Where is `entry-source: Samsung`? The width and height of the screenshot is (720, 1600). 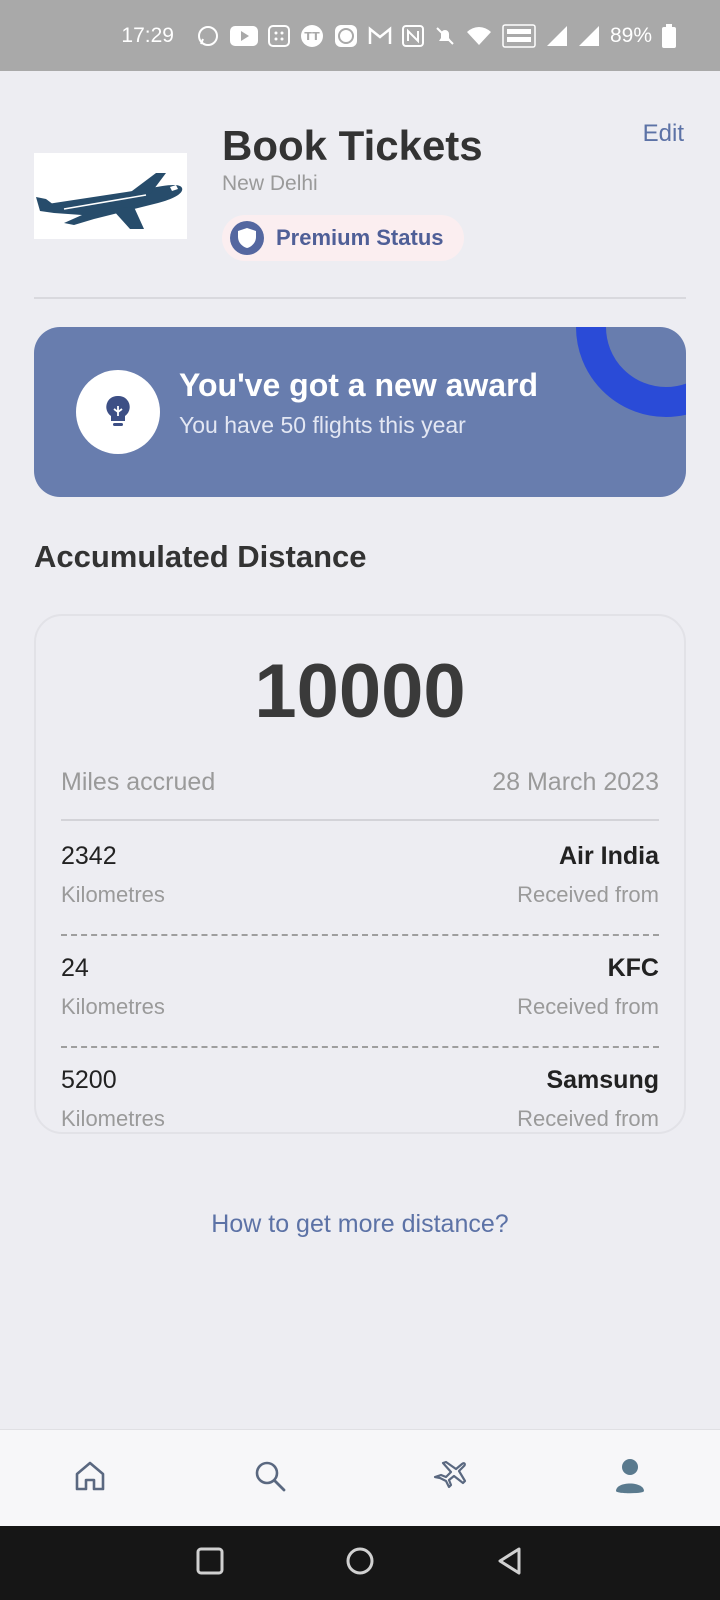
entry-source: Samsung is located at coordinates (602, 1080).